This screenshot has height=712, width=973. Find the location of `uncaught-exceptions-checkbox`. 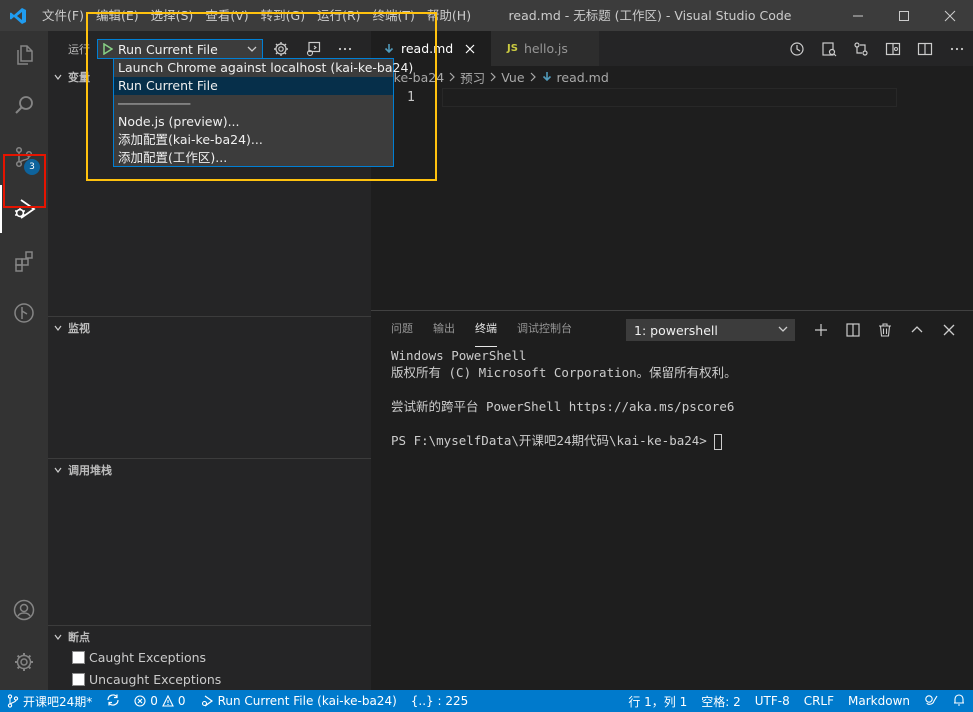

uncaught-exceptions-checkbox is located at coordinates (78, 679).